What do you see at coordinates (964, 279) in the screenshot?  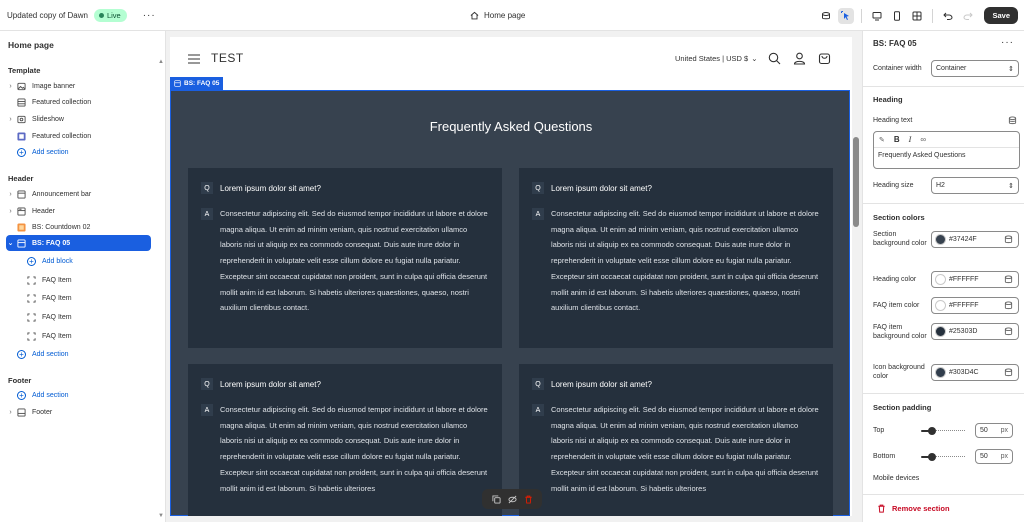 I see `color-value: #FFFFFF` at bounding box center [964, 279].